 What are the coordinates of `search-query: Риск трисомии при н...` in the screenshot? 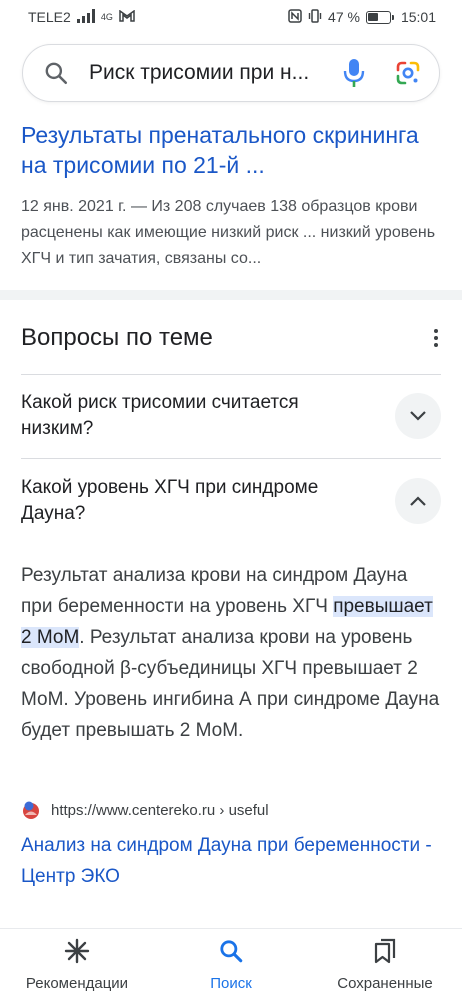 It's located at (216, 73).